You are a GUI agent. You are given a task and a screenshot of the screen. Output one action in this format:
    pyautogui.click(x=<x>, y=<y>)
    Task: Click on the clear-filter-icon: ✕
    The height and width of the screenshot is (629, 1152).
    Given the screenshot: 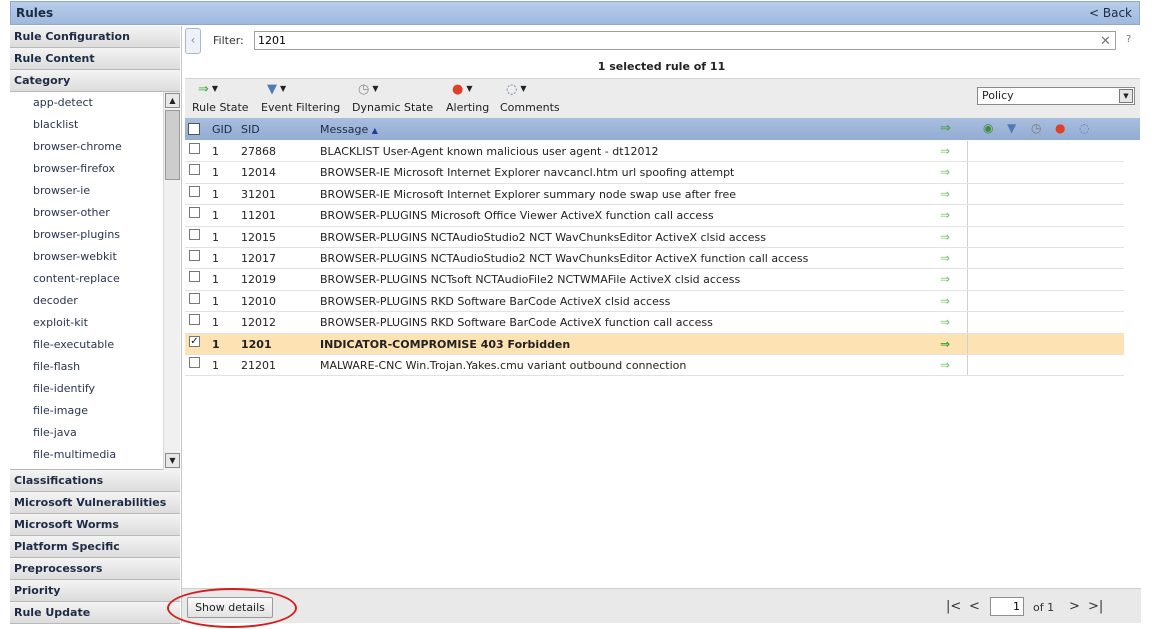 What is the action you would take?
    pyautogui.click(x=1105, y=41)
    